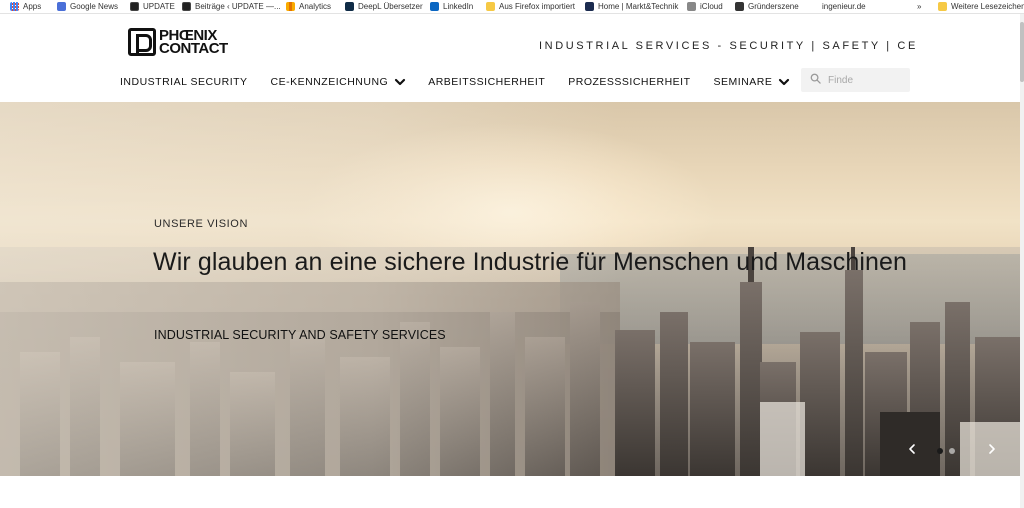 This screenshot has height=508, width=1024. Describe the element at coordinates (384, 6) in the screenshot. I see `bookmark-deepl: DeepL Übersetzer` at that location.